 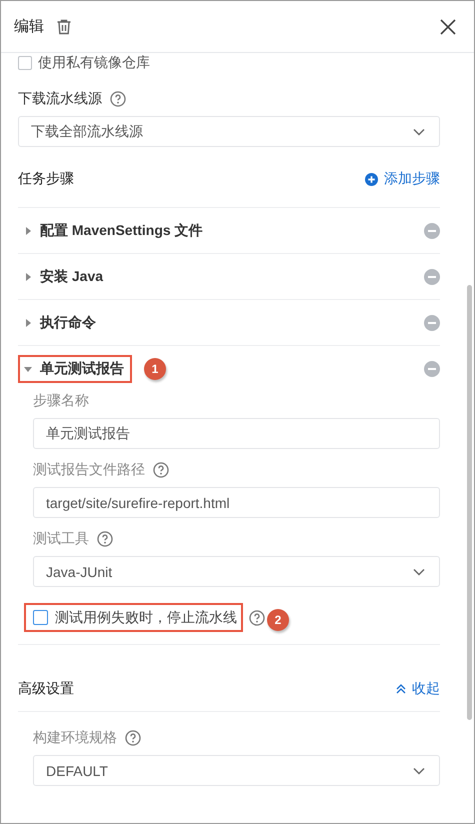 I want to click on field-label: 步骤名称, so click(x=61, y=401).